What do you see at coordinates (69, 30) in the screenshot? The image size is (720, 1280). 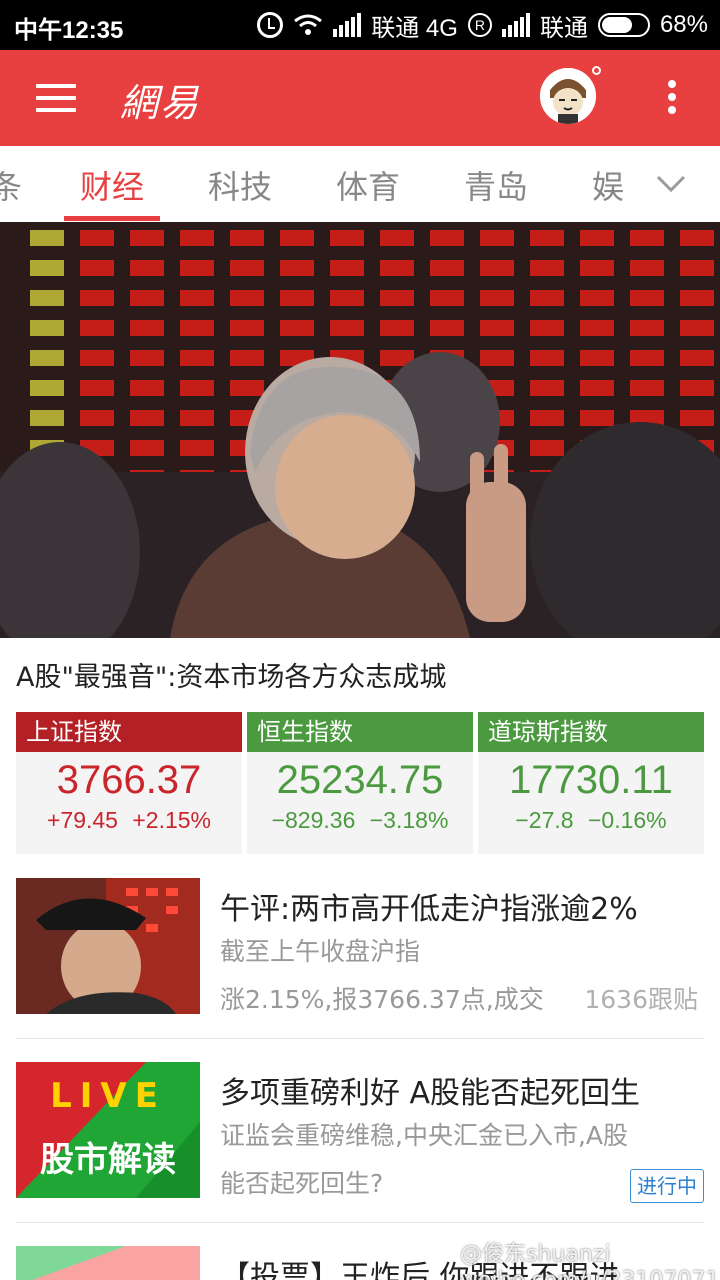 I see `status-time: 中午12:35` at bounding box center [69, 30].